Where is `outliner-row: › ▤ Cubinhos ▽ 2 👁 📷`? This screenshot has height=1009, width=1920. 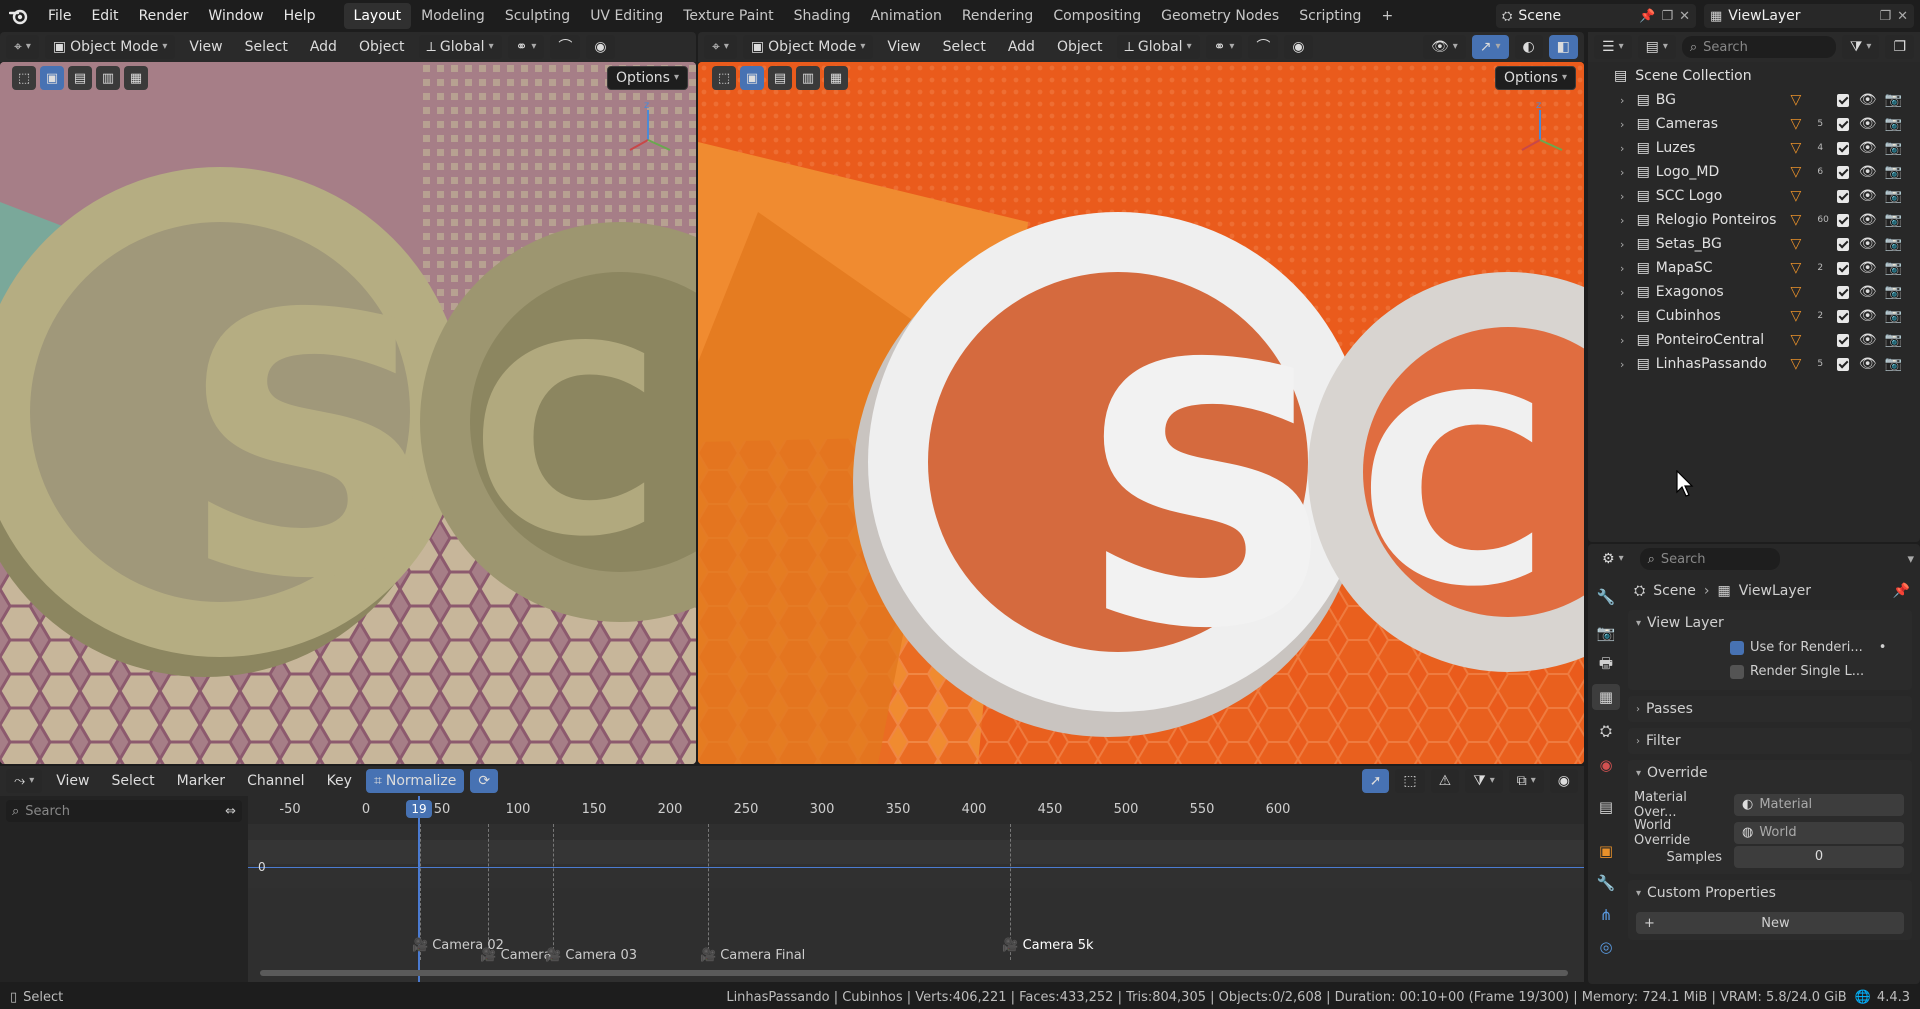
outliner-row: › ▤ Cubinhos ▽ 2 👁 📷 is located at coordinates (1748, 316).